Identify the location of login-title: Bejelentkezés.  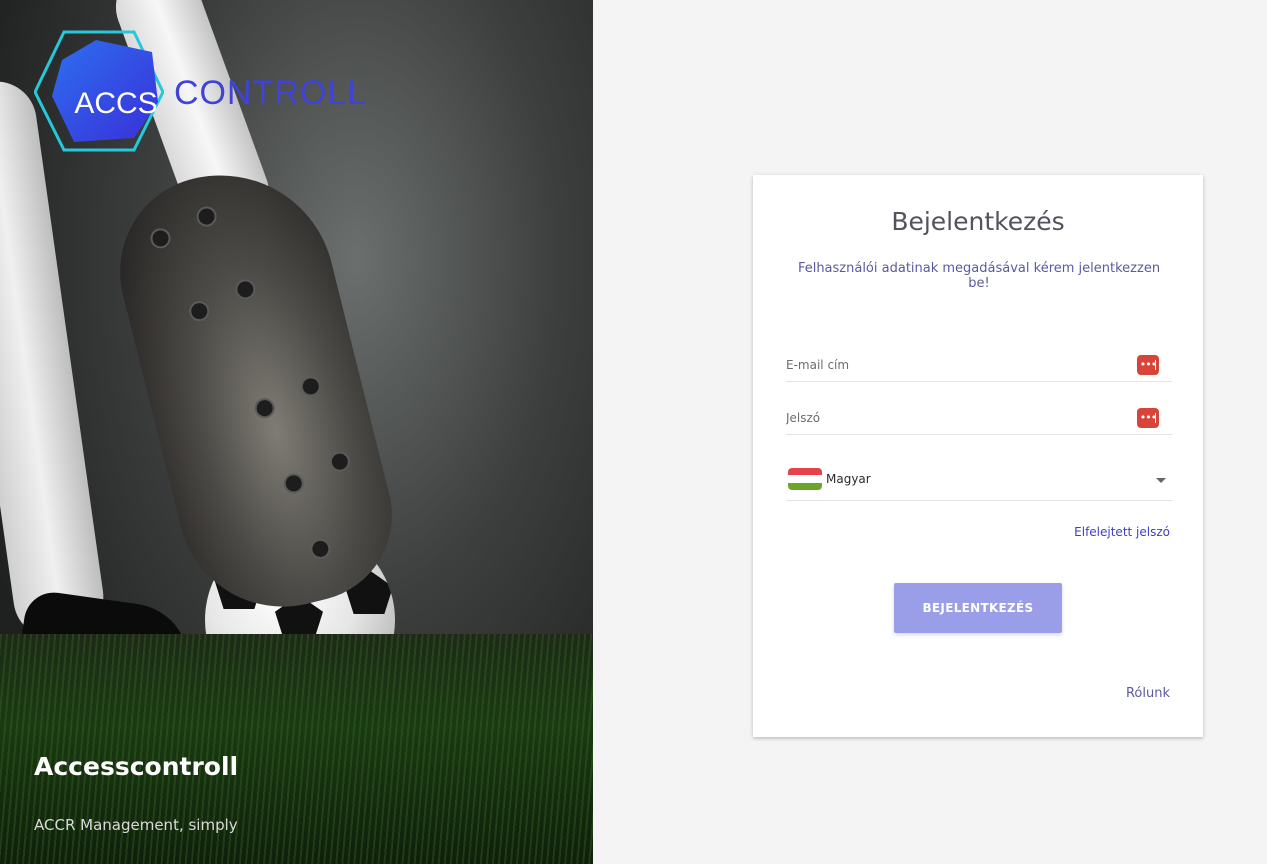
(978, 221).